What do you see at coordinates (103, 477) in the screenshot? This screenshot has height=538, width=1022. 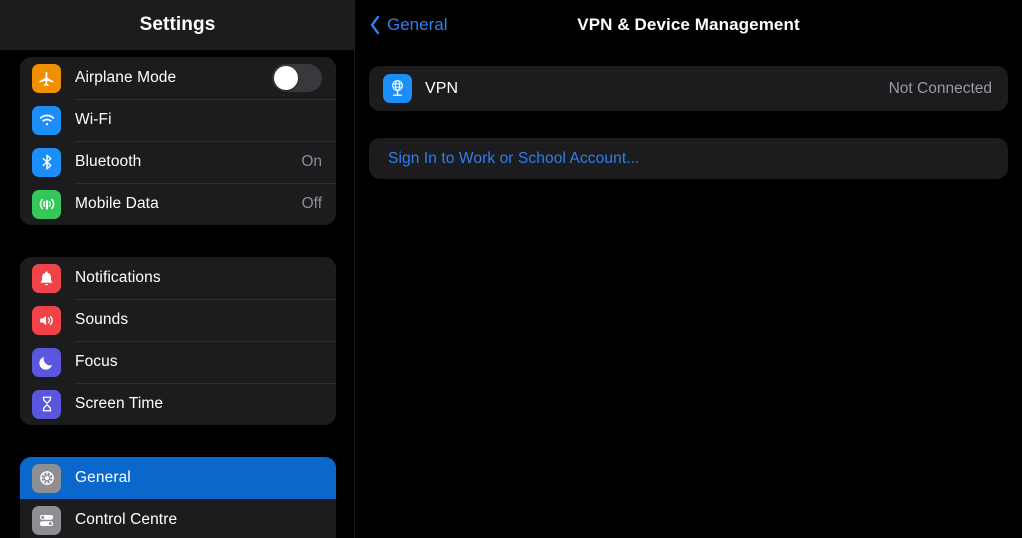 I see `sidebar-item-label: General` at bounding box center [103, 477].